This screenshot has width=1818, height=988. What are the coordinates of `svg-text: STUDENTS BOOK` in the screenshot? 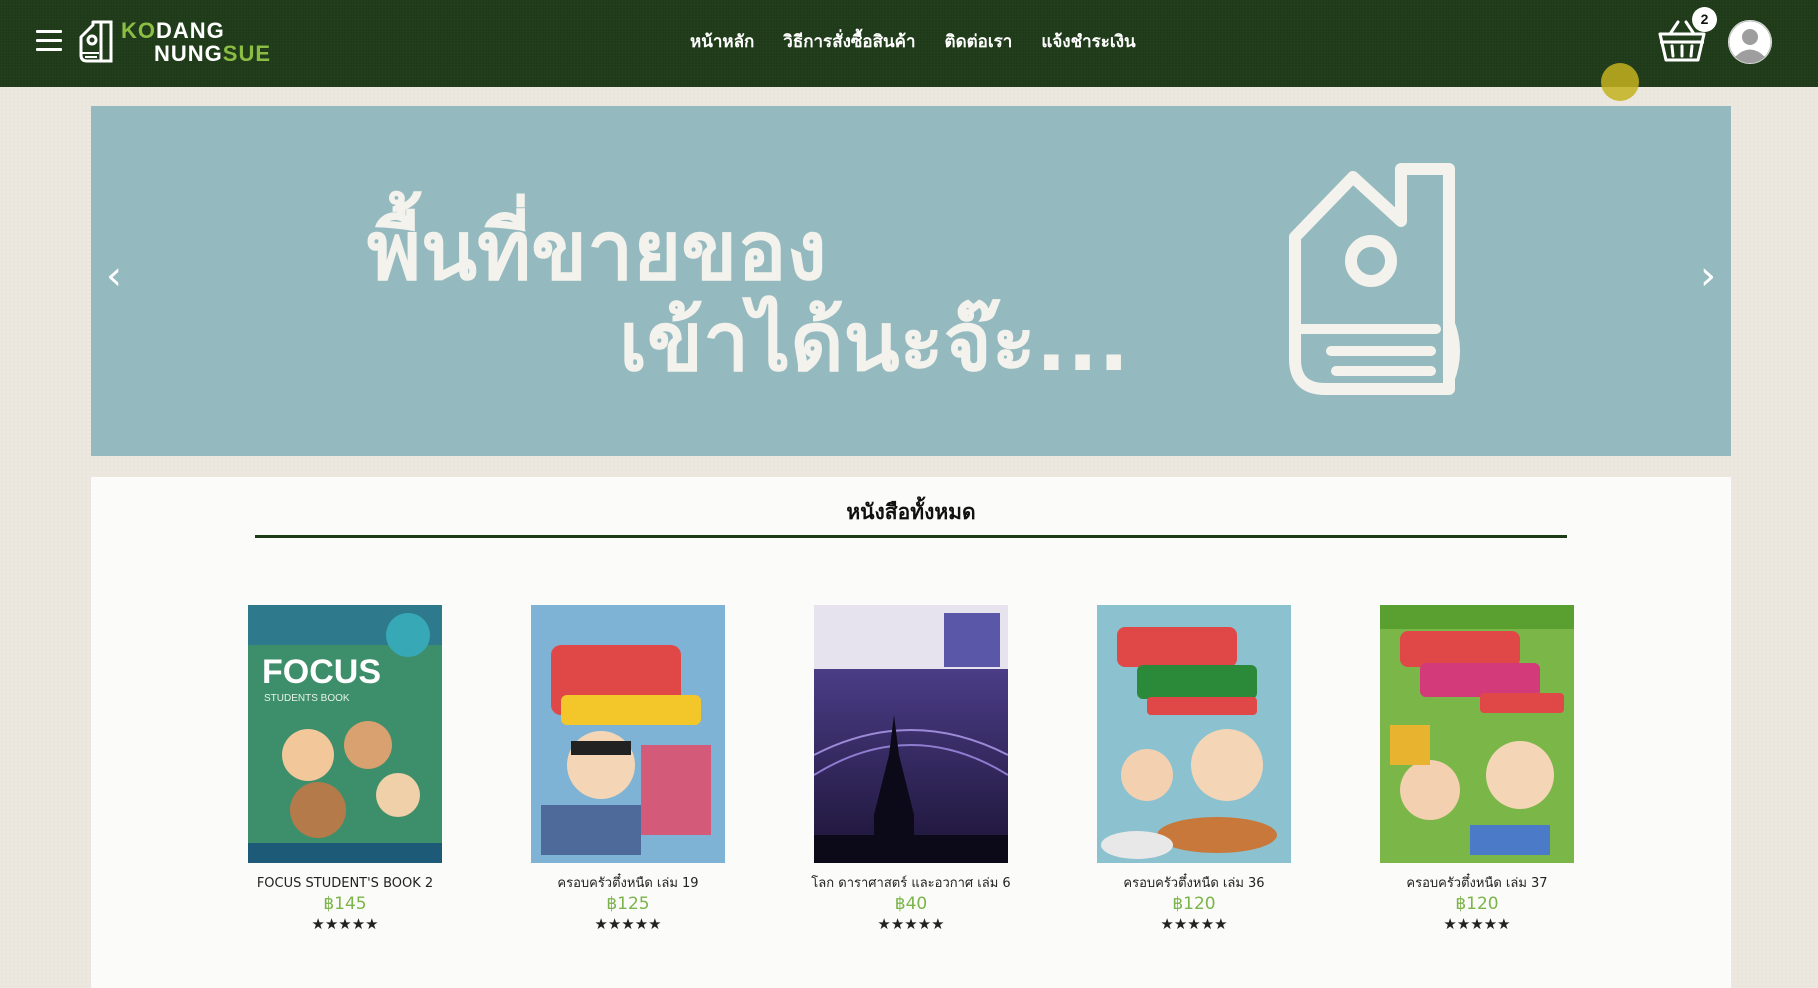 It's located at (307, 698).